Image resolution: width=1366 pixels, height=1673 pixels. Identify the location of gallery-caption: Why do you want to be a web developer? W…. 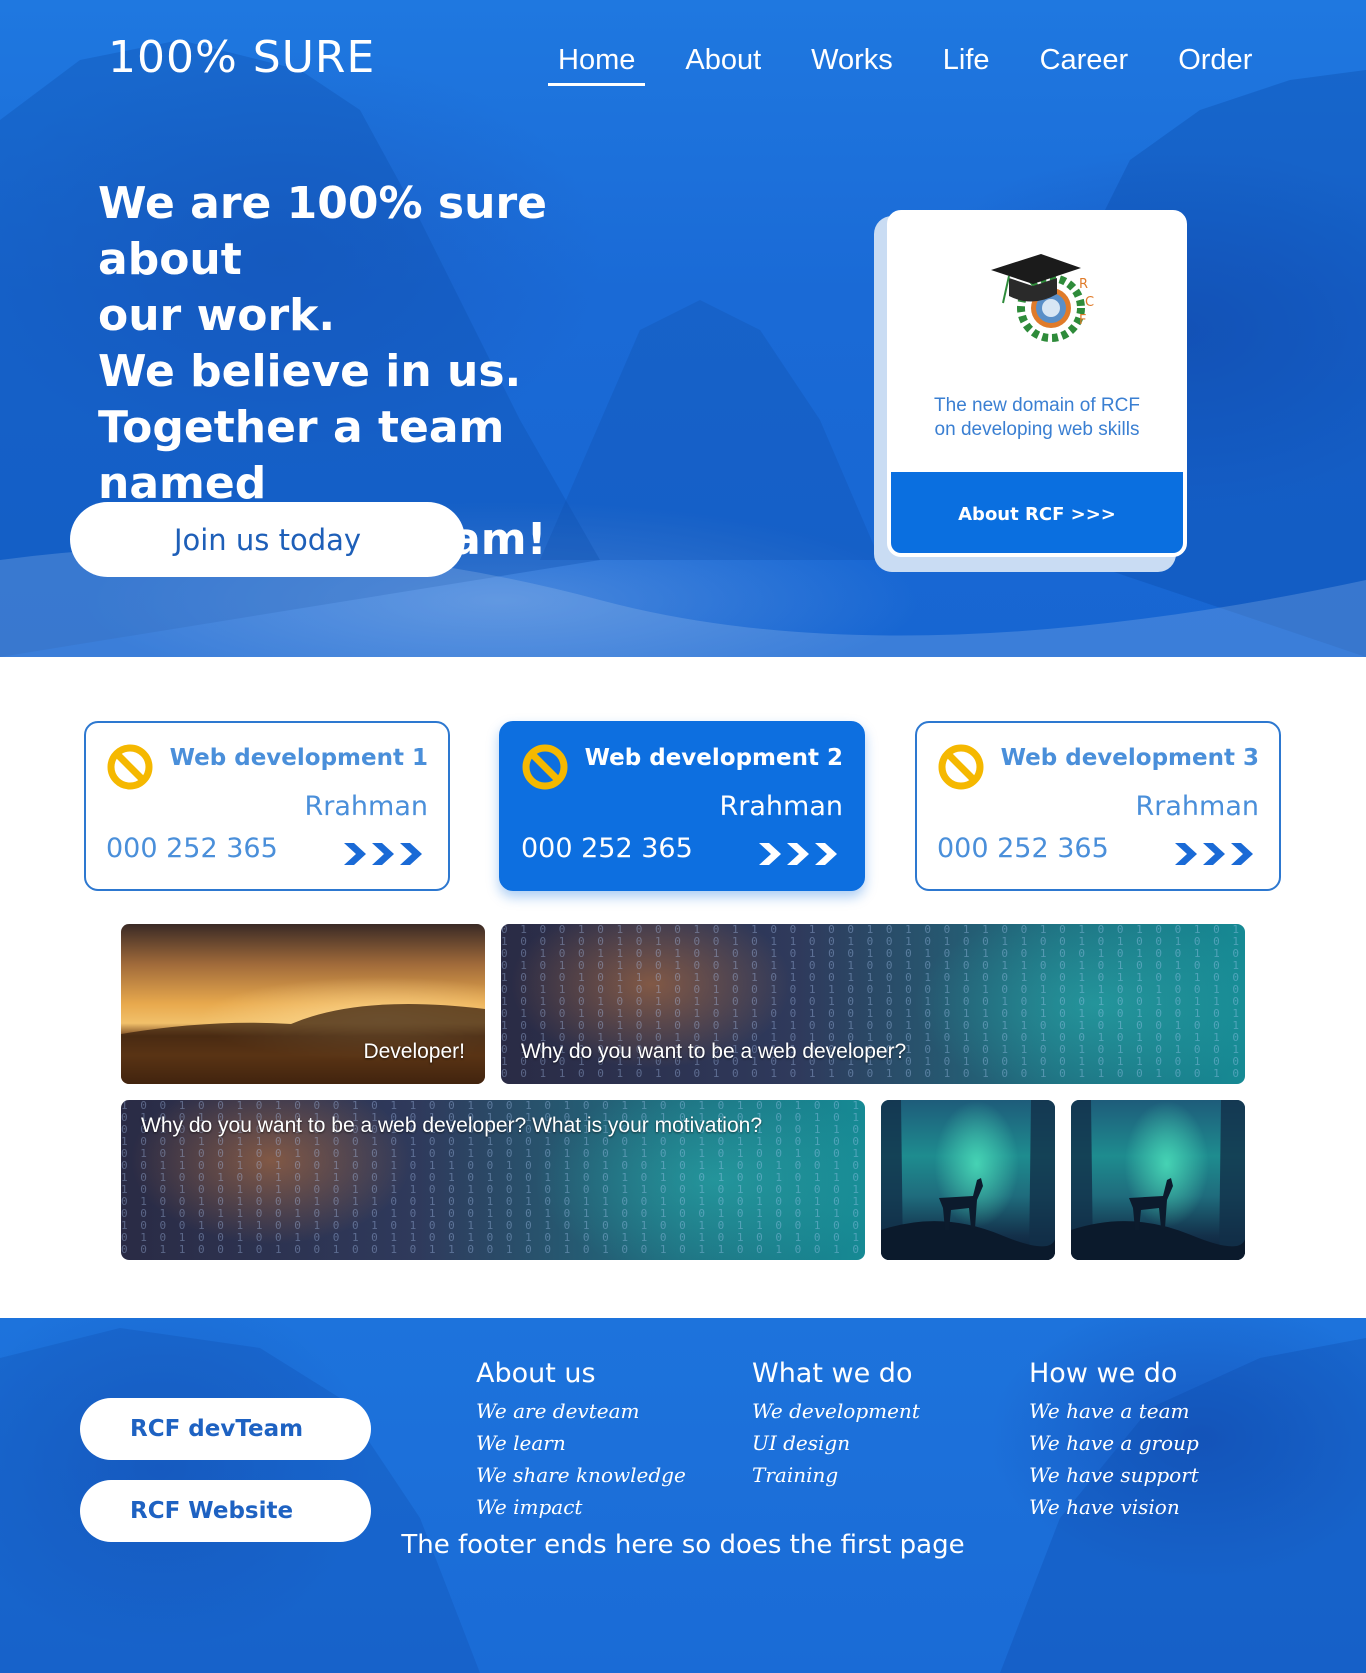
(451, 1125).